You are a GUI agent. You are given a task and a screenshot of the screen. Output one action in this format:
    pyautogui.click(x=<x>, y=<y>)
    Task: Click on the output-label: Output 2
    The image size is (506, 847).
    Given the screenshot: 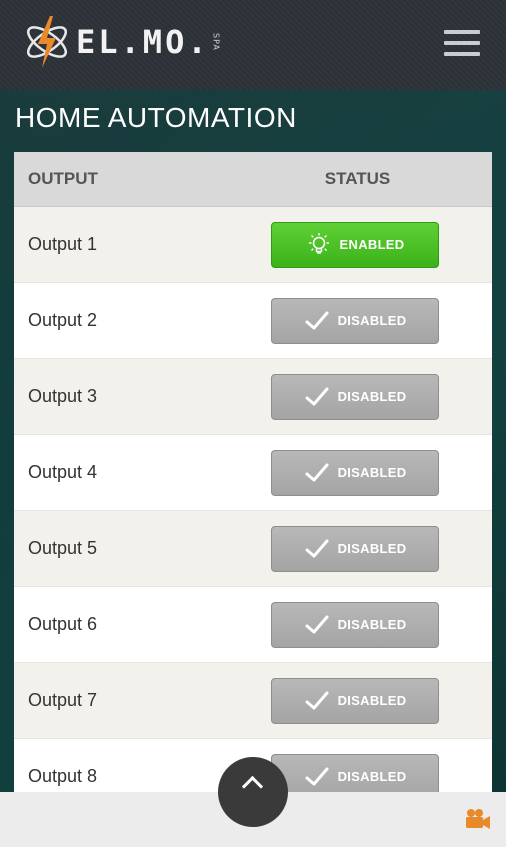 What is the action you would take?
    pyautogui.click(x=63, y=320)
    